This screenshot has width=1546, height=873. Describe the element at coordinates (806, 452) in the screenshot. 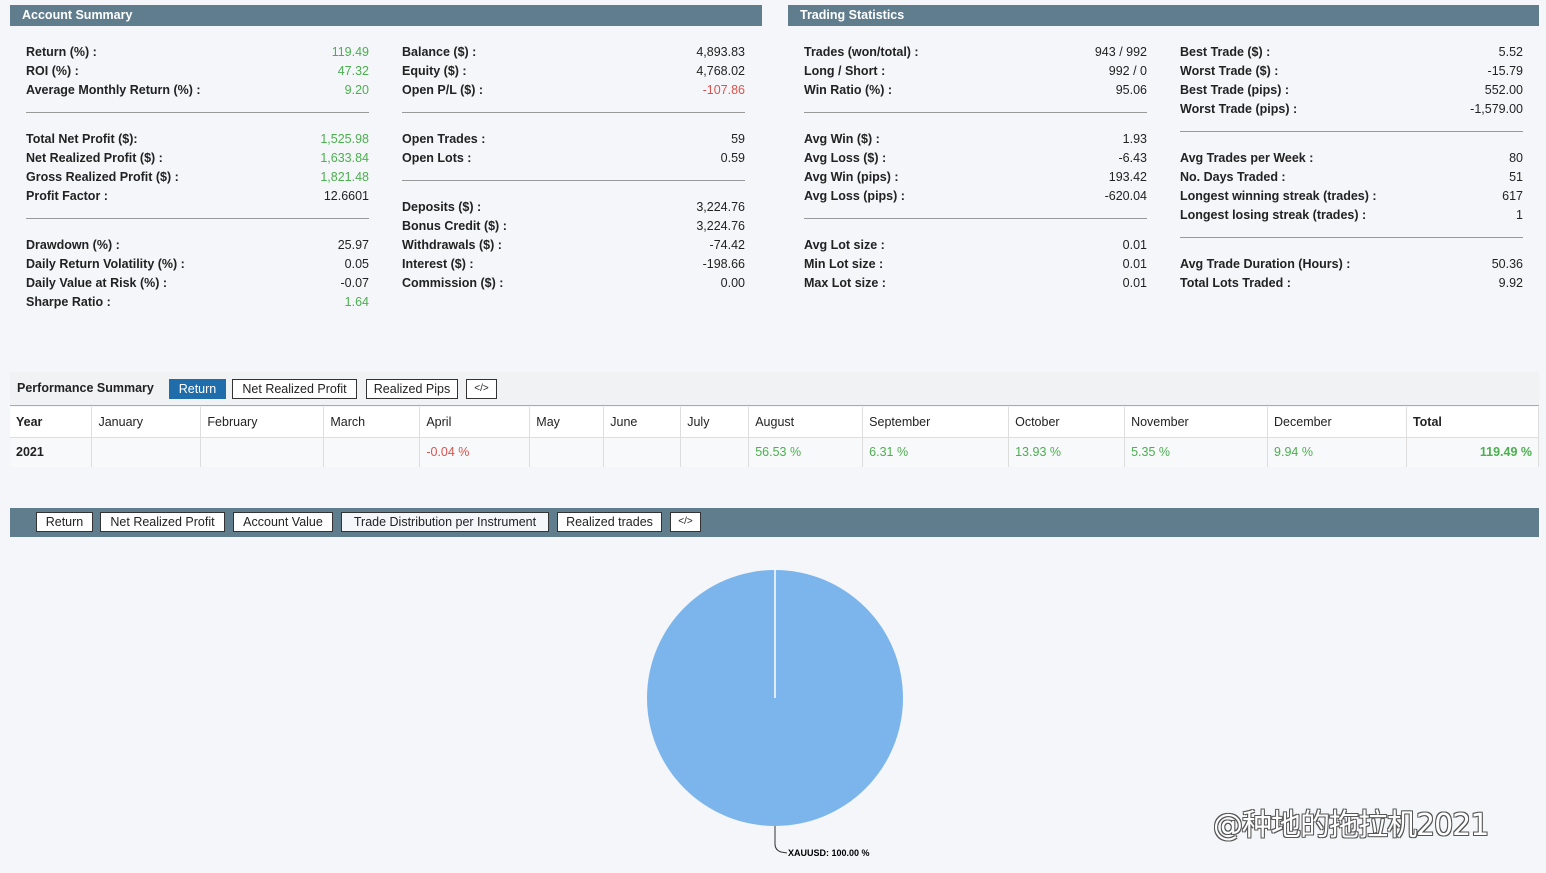

I see `table-cell: 56.53 %` at that location.